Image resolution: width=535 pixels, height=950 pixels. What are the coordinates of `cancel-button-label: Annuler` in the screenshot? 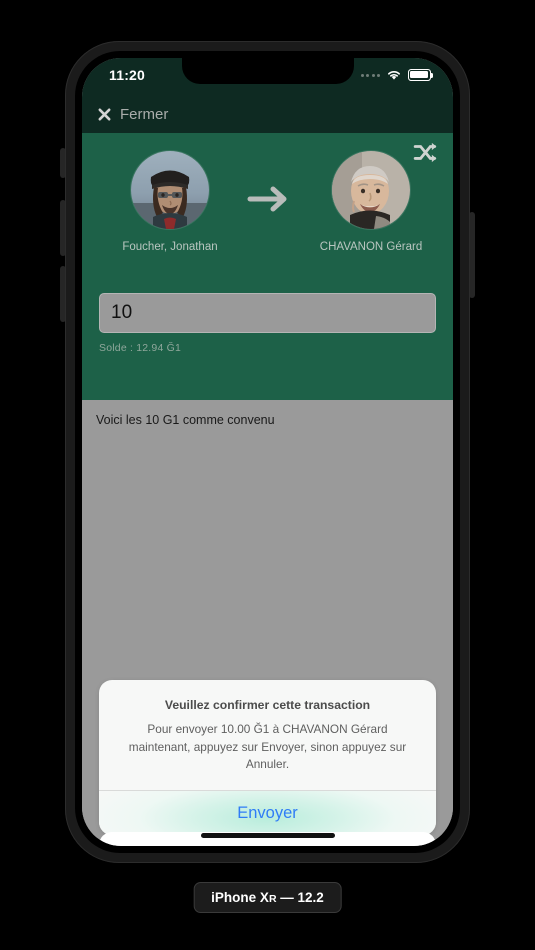 It's located at (267, 846).